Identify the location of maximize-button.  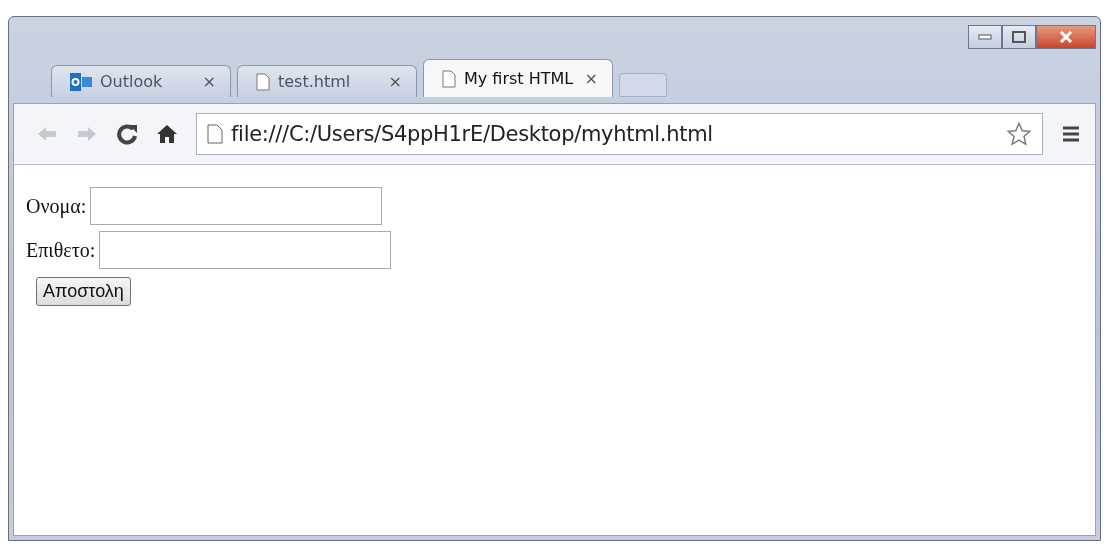
(1019, 37).